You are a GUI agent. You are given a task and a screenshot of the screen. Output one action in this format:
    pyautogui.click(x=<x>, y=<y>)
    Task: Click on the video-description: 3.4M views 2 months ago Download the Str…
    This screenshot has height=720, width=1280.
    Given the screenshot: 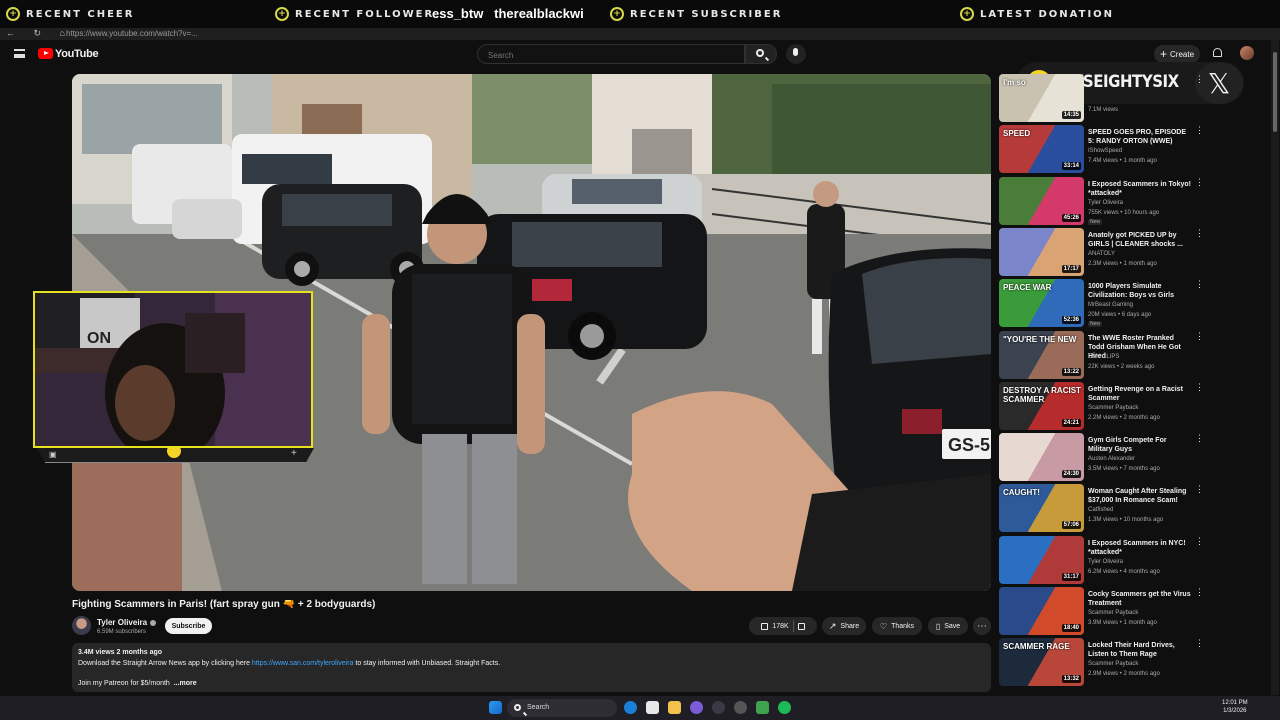 What is the action you would take?
    pyautogui.click(x=531, y=667)
    